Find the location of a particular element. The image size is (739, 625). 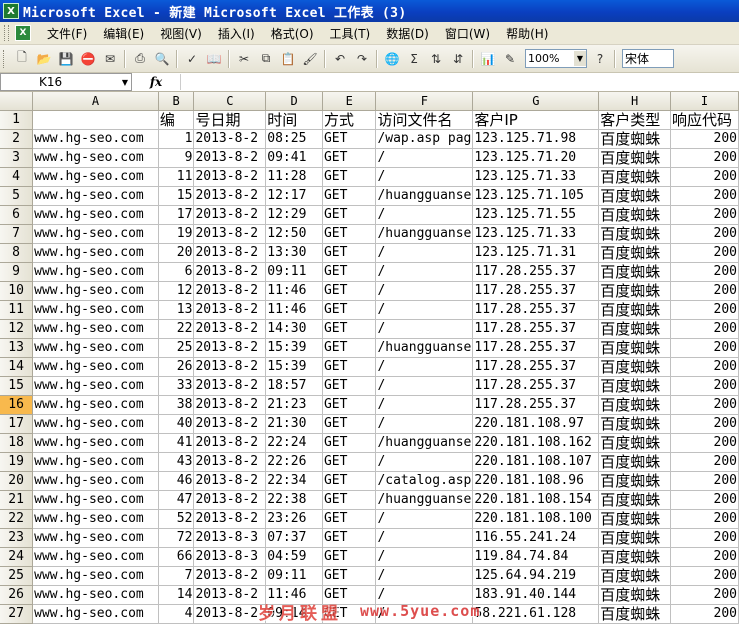

cell-D19: 22:26 is located at coordinates (294, 462).